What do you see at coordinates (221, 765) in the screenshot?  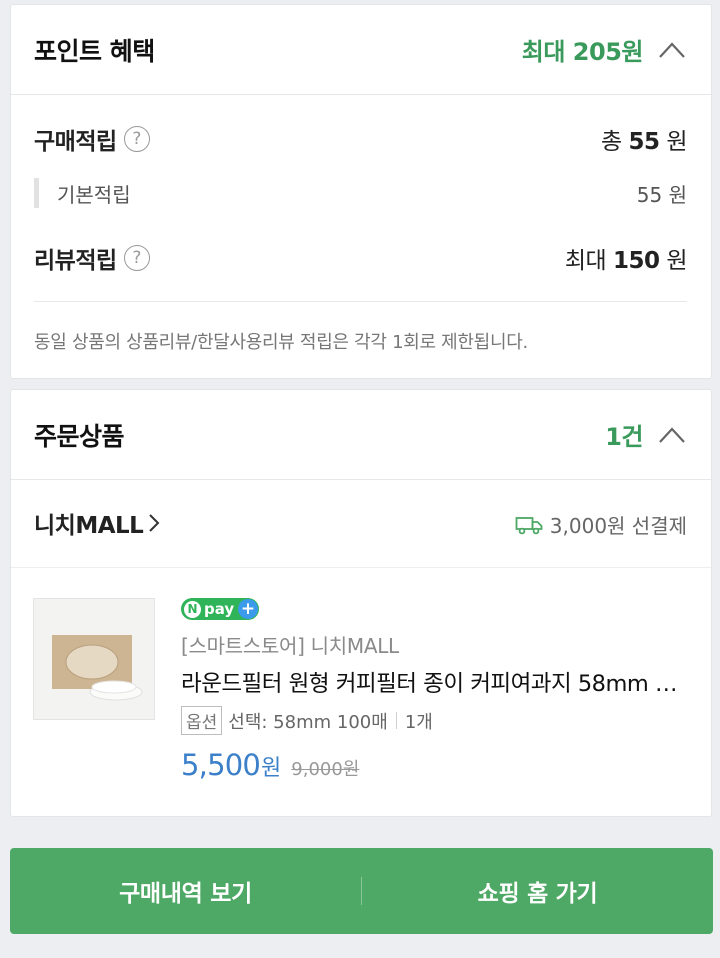 I see `sale-price: 5,500` at bounding box center [221, 765].